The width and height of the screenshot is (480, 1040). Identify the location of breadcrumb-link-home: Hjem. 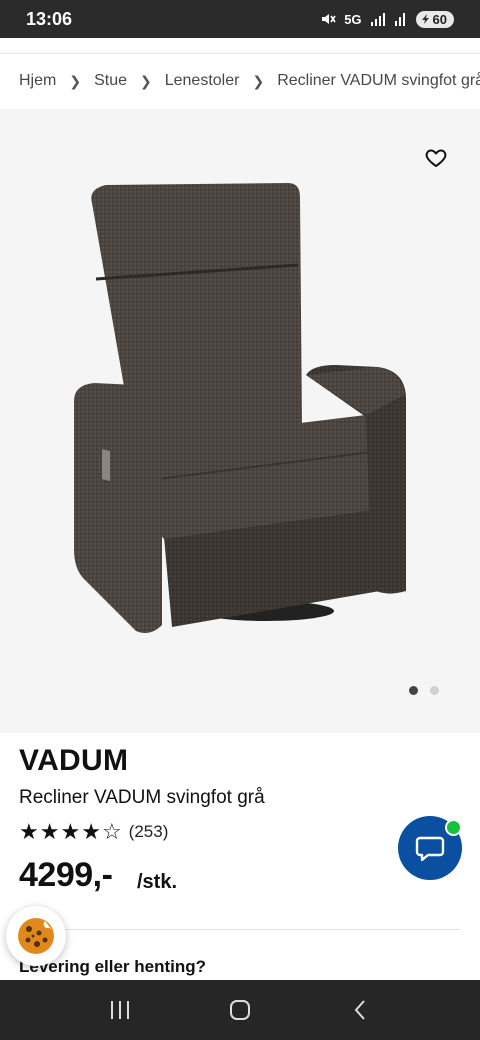
(37, 81).